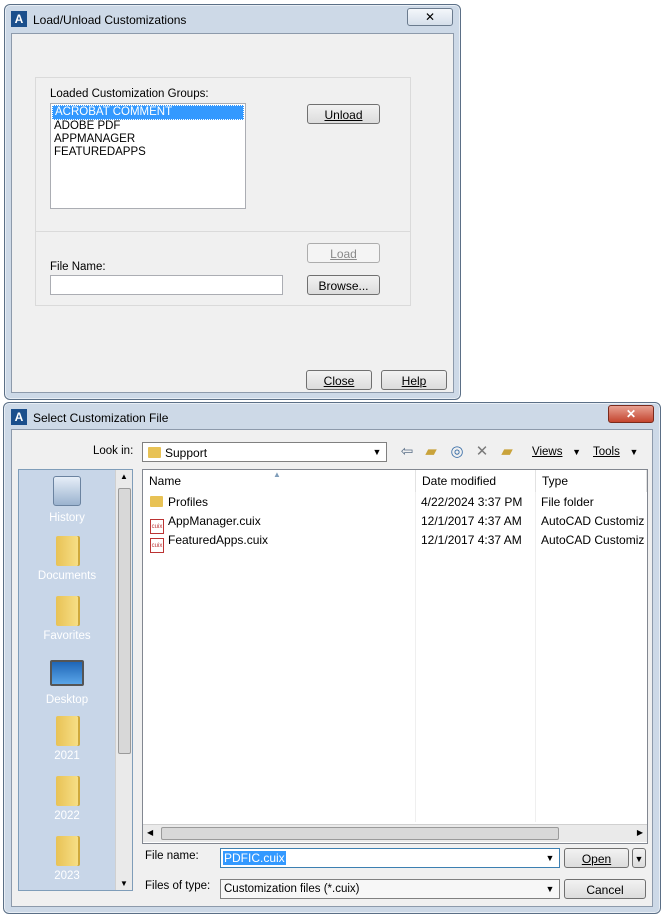  What do you see at coordinates (218, 540) in the screenshot?
I see `file-name-text: FeaturedApps.cuix` at bounding box center [218, 540].